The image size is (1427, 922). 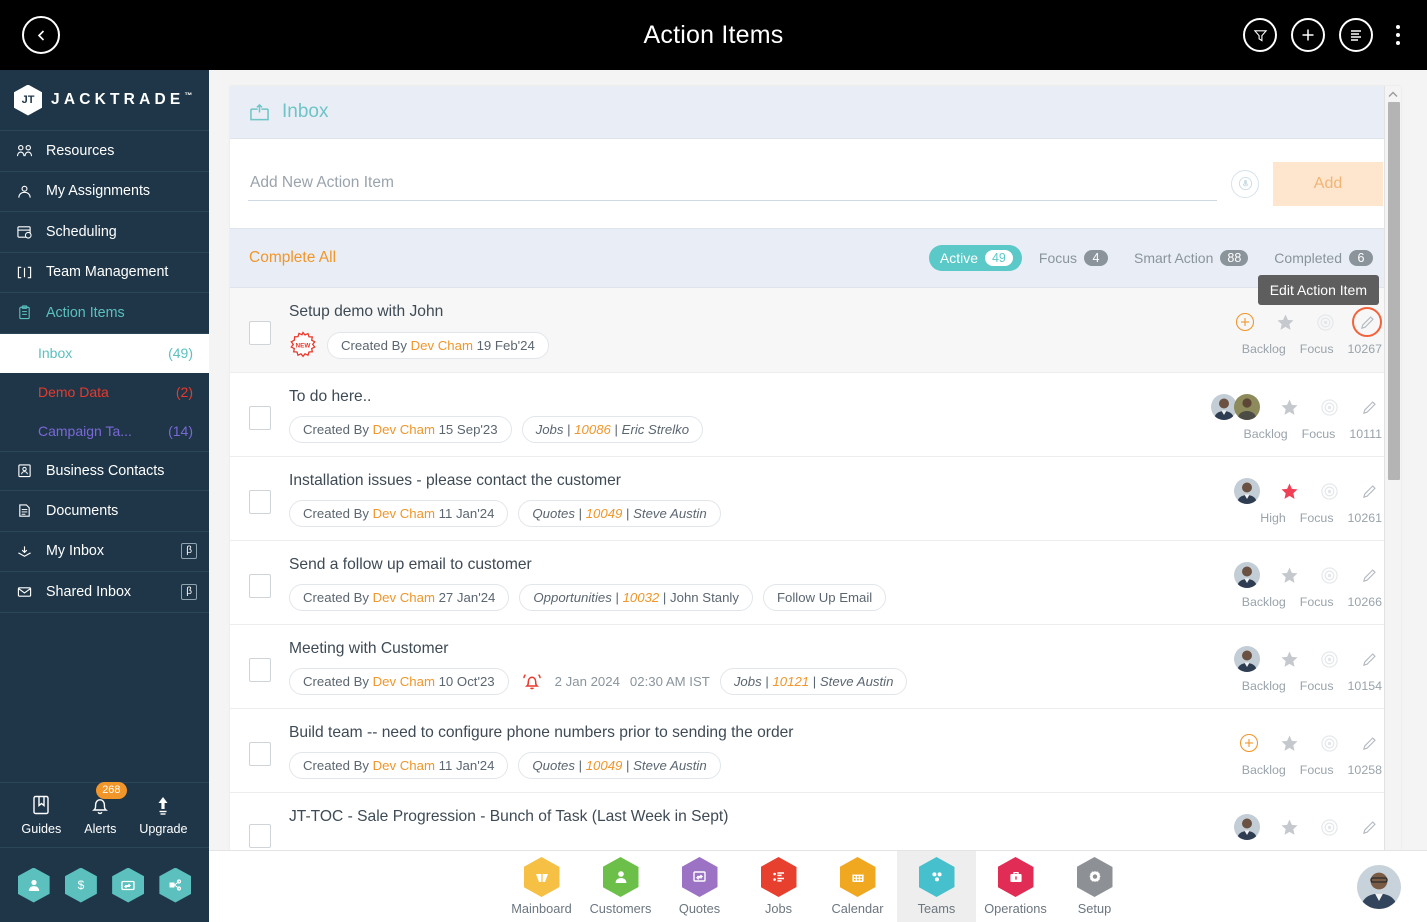 I want to click on bottom-nav-calendar: Calendar, so click(x=857, y=886).